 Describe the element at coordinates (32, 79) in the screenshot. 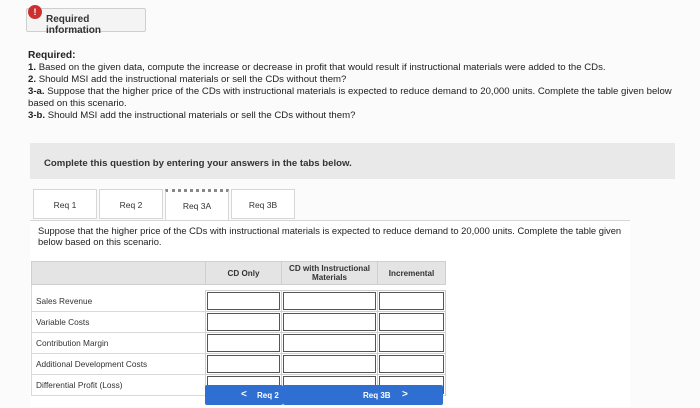

I see `requirement-number: 2.` at that location.